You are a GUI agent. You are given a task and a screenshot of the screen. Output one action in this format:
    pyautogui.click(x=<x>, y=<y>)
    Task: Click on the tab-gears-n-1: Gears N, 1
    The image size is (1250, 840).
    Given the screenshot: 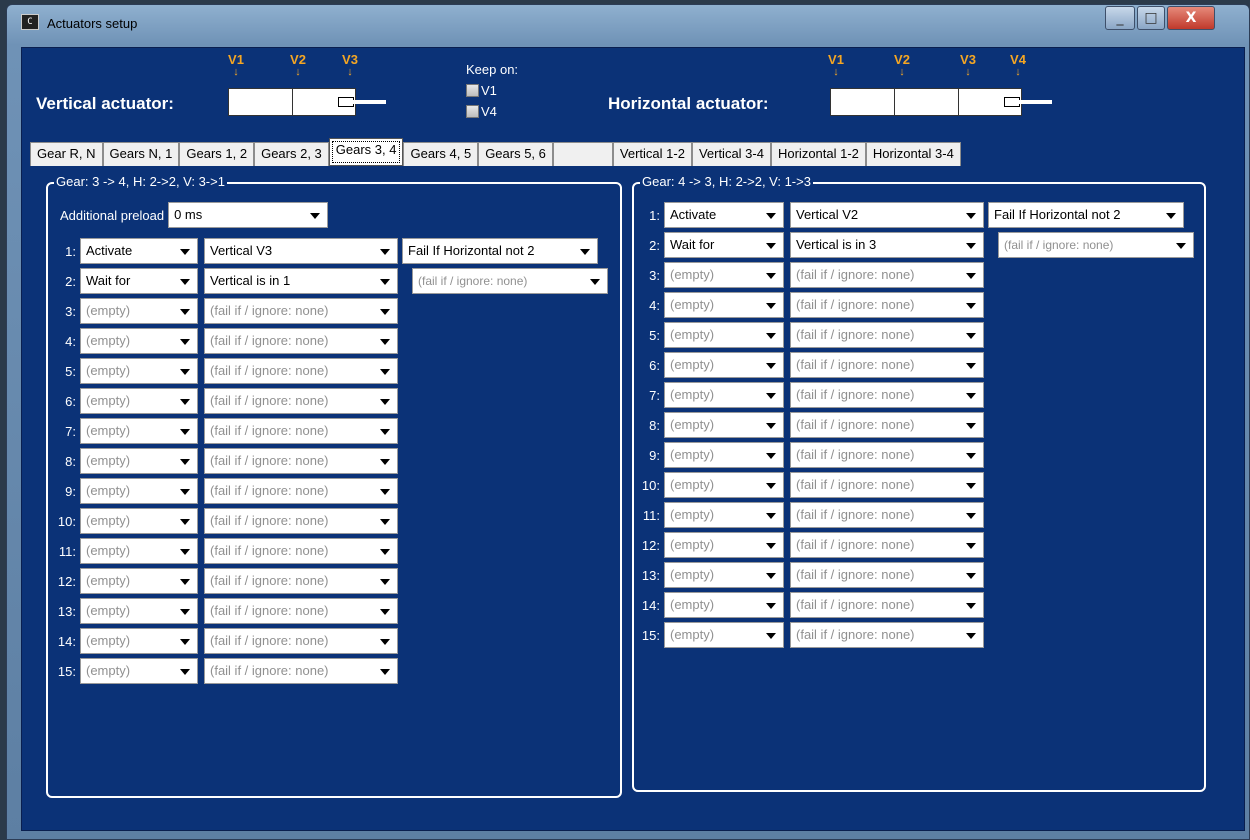 What is the action you would take?
    pyautogui.click(x=141, y=154)
    